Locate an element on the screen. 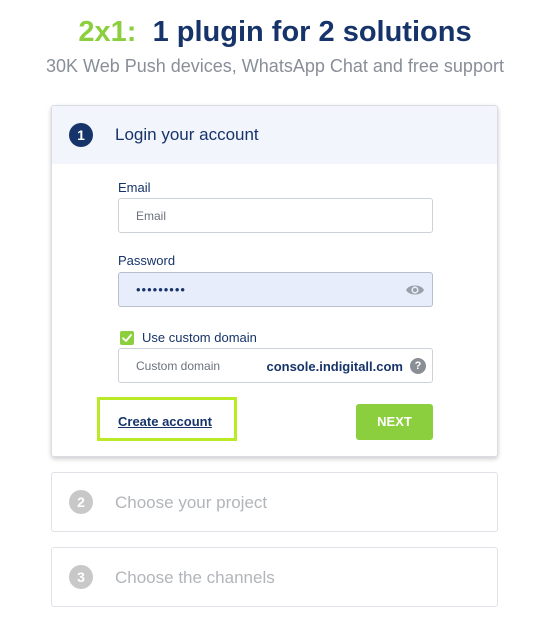  password-value: ••••••••• is located at coordinates (161, 289).